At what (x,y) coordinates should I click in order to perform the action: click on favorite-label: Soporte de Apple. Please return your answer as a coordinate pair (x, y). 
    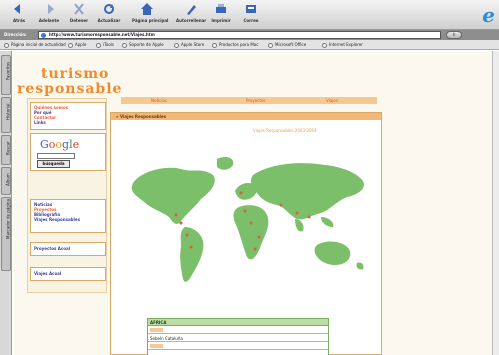
    Looking at the image, I should click on (146, 44).